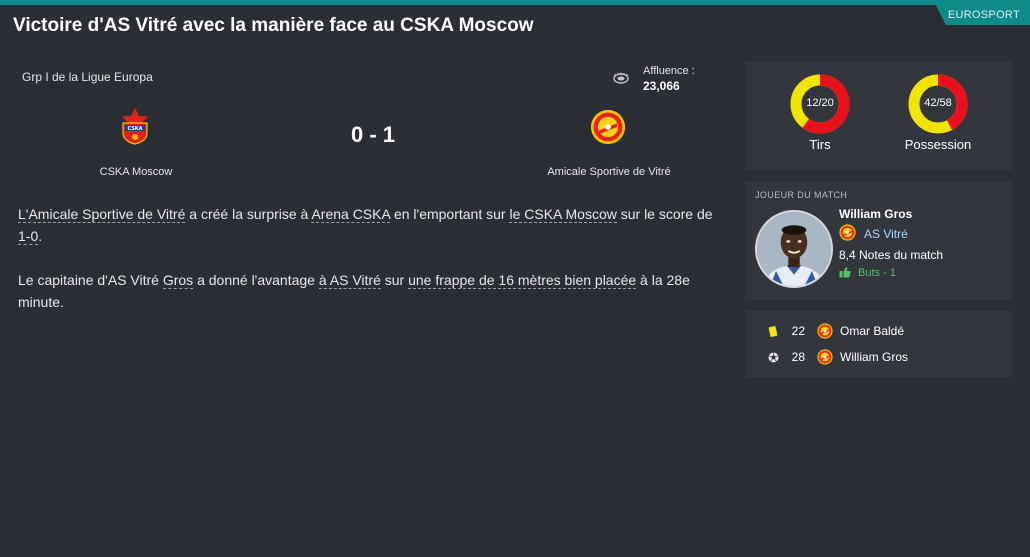  What do you see at coordinates (349, 280) in the screenshot?
I see `link-club: à AS Vitré` at bounding box center [349, 280].